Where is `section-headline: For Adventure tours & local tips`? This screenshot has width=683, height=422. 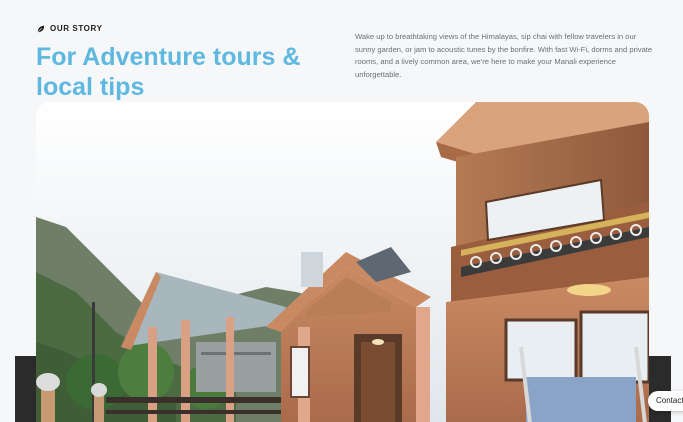
section-headline: For Adventure tours & local tips is located at coordinates (168, 72).